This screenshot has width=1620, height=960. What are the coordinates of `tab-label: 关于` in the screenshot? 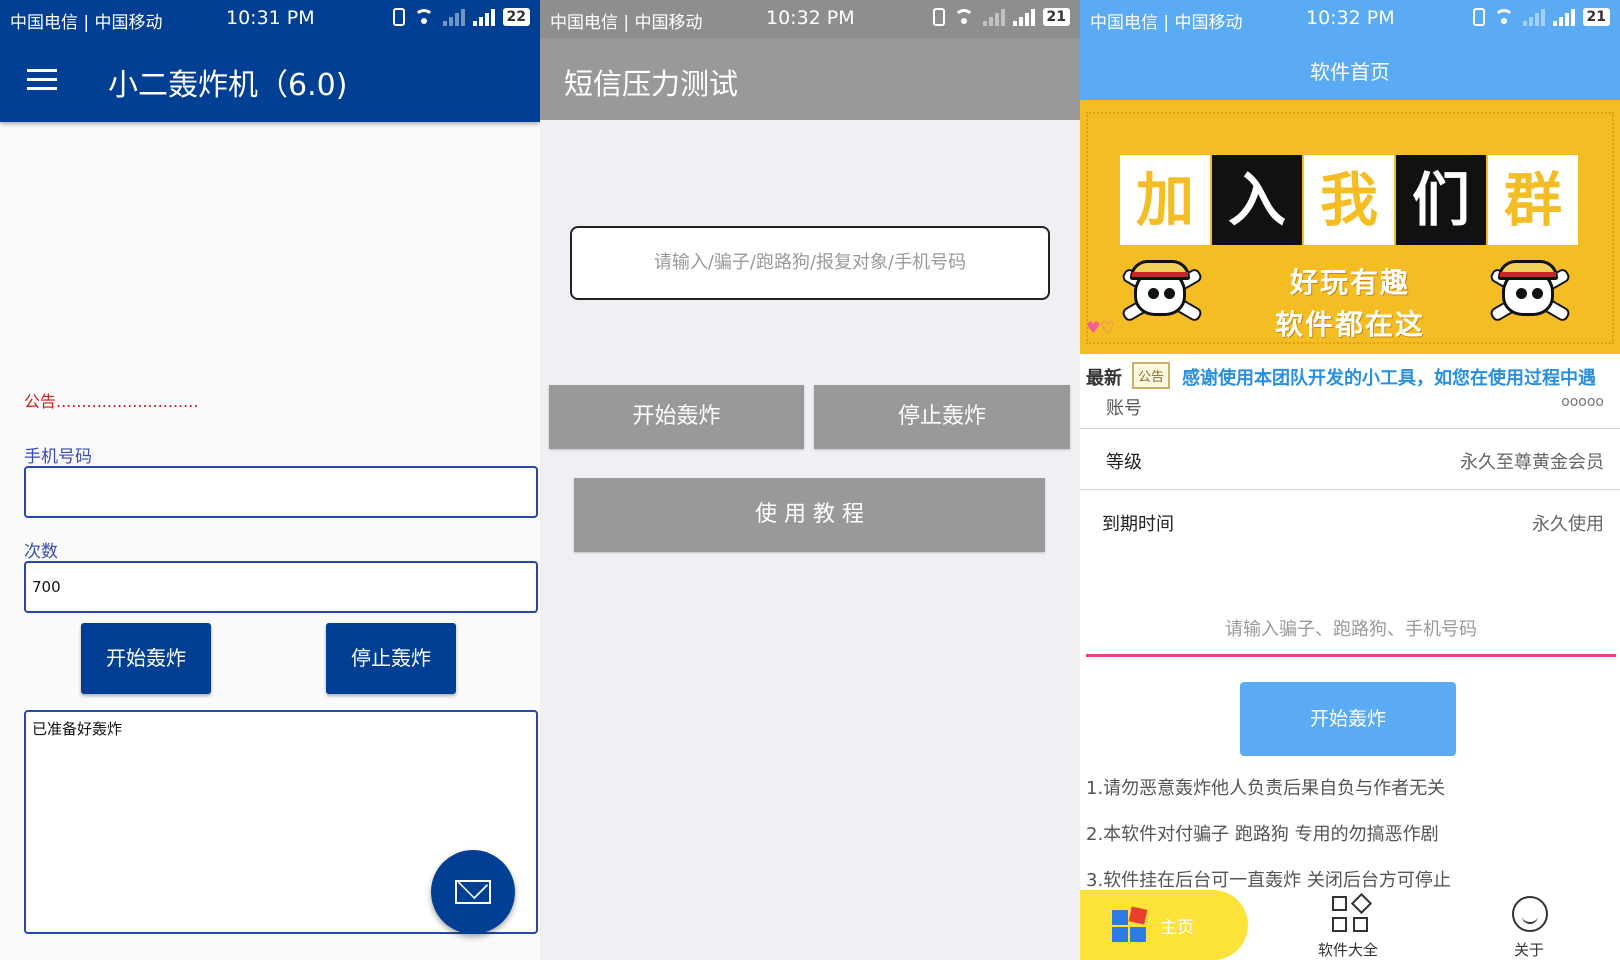 It's located at (1529, 950).